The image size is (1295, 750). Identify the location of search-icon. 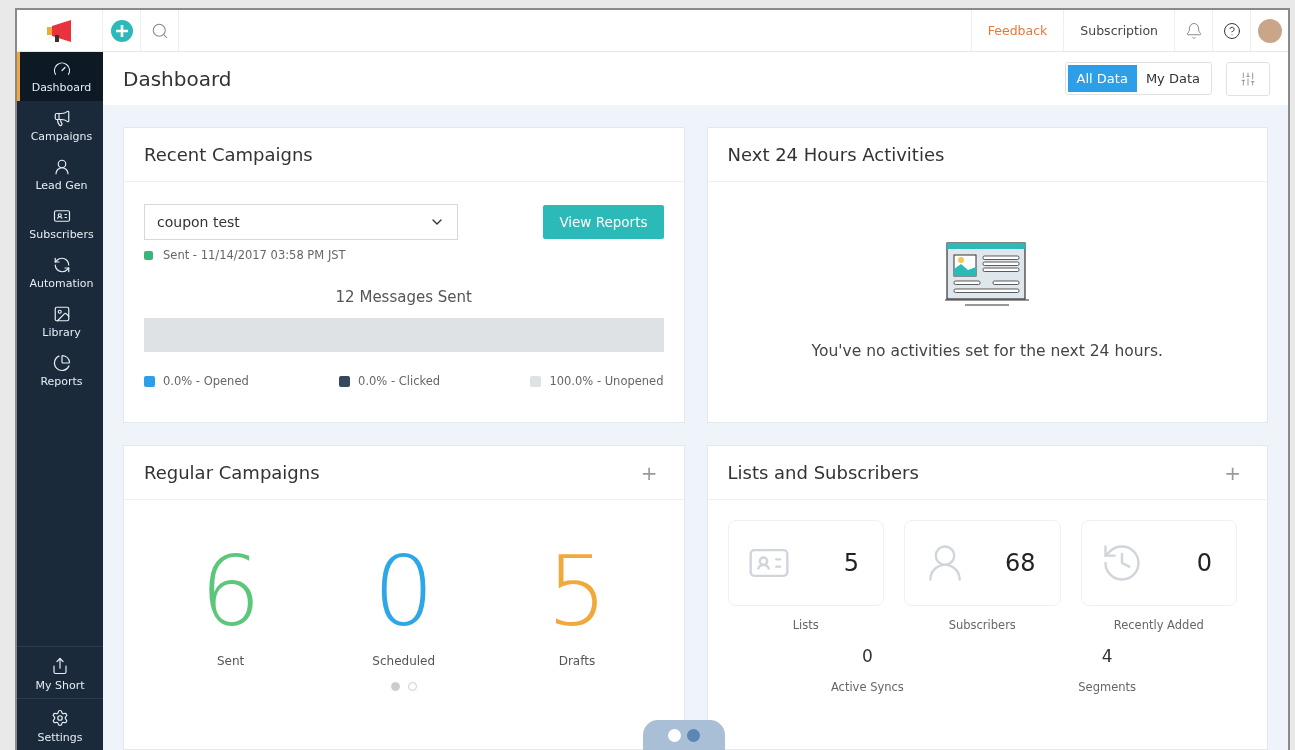
(159, 30).